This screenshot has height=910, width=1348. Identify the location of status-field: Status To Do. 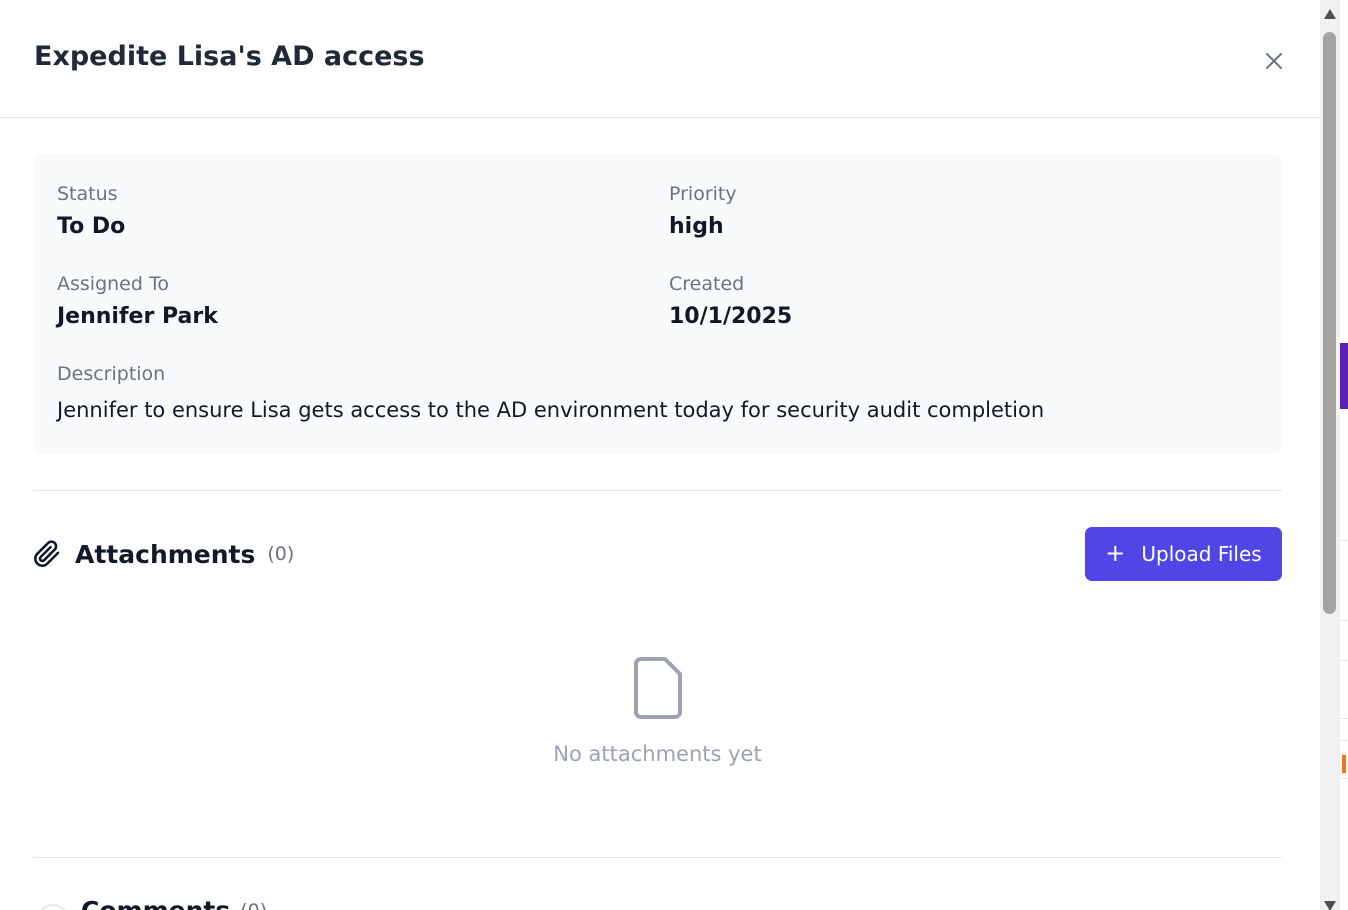
(91, 211).